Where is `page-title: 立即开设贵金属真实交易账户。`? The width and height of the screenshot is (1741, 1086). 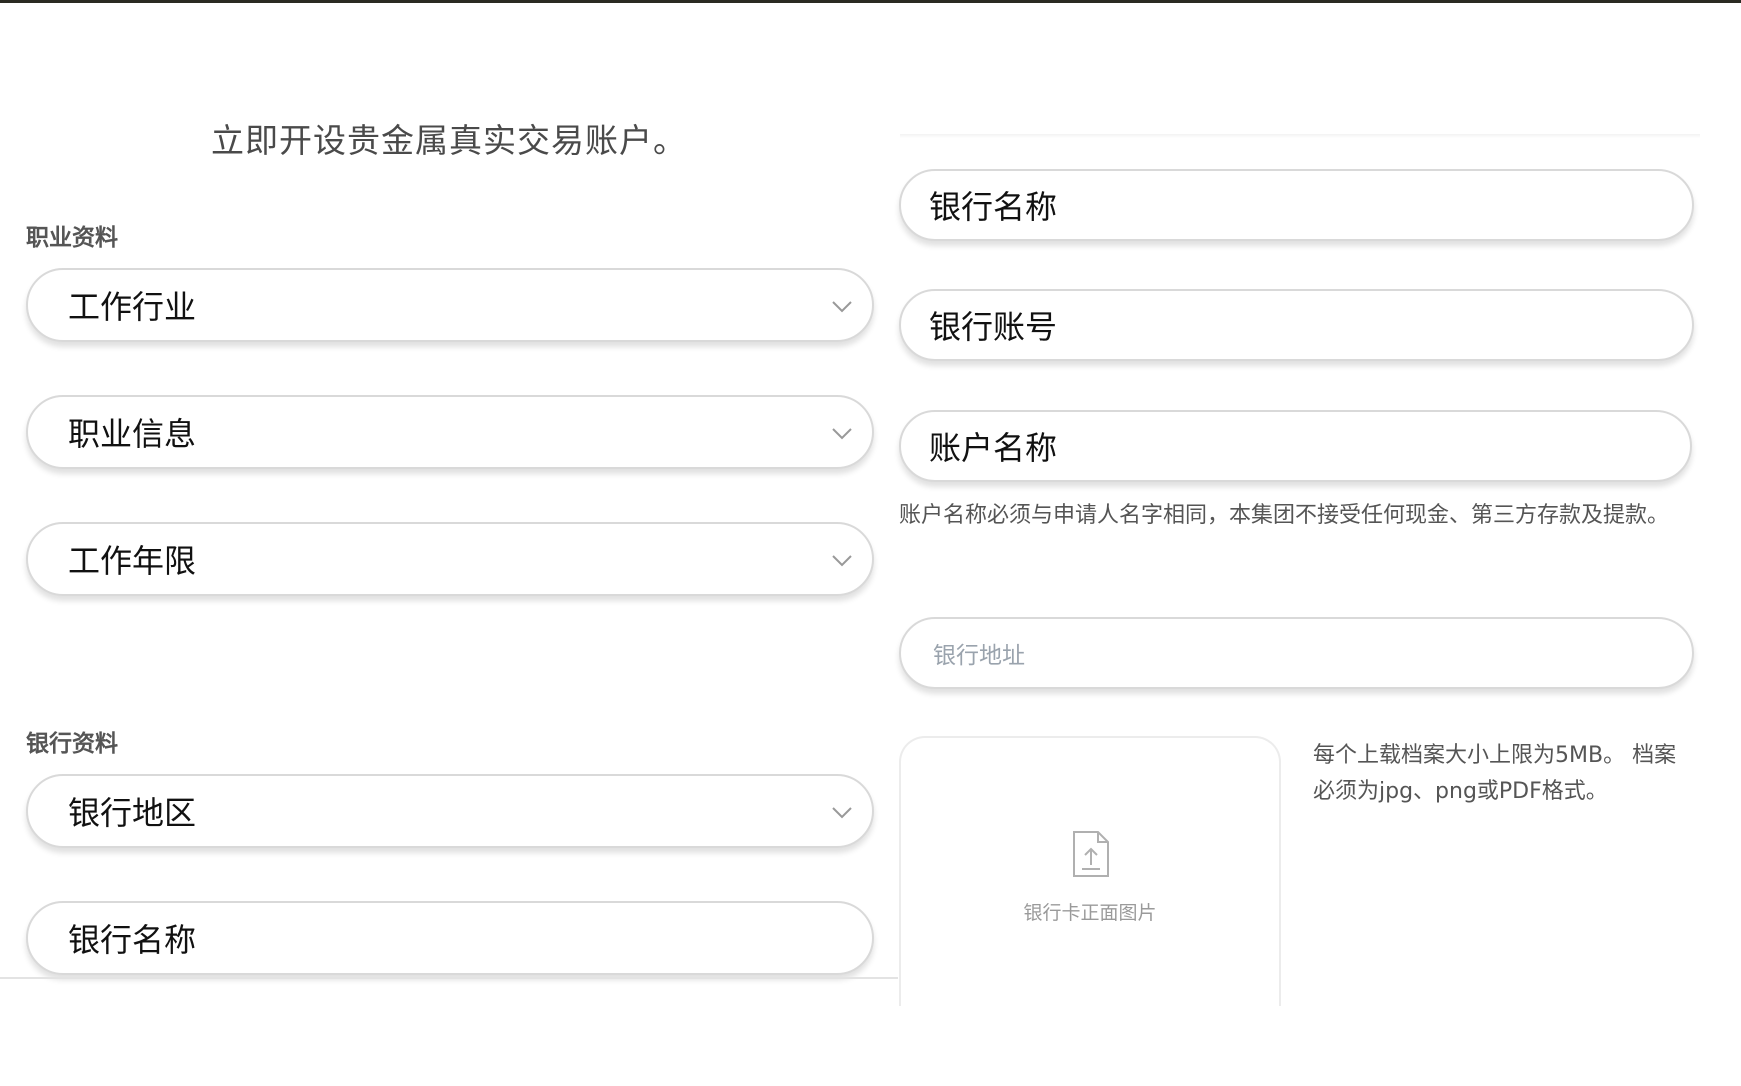
page-title: 立即开设贵金属真实交易账户。 is located at coordinates (449, 140).